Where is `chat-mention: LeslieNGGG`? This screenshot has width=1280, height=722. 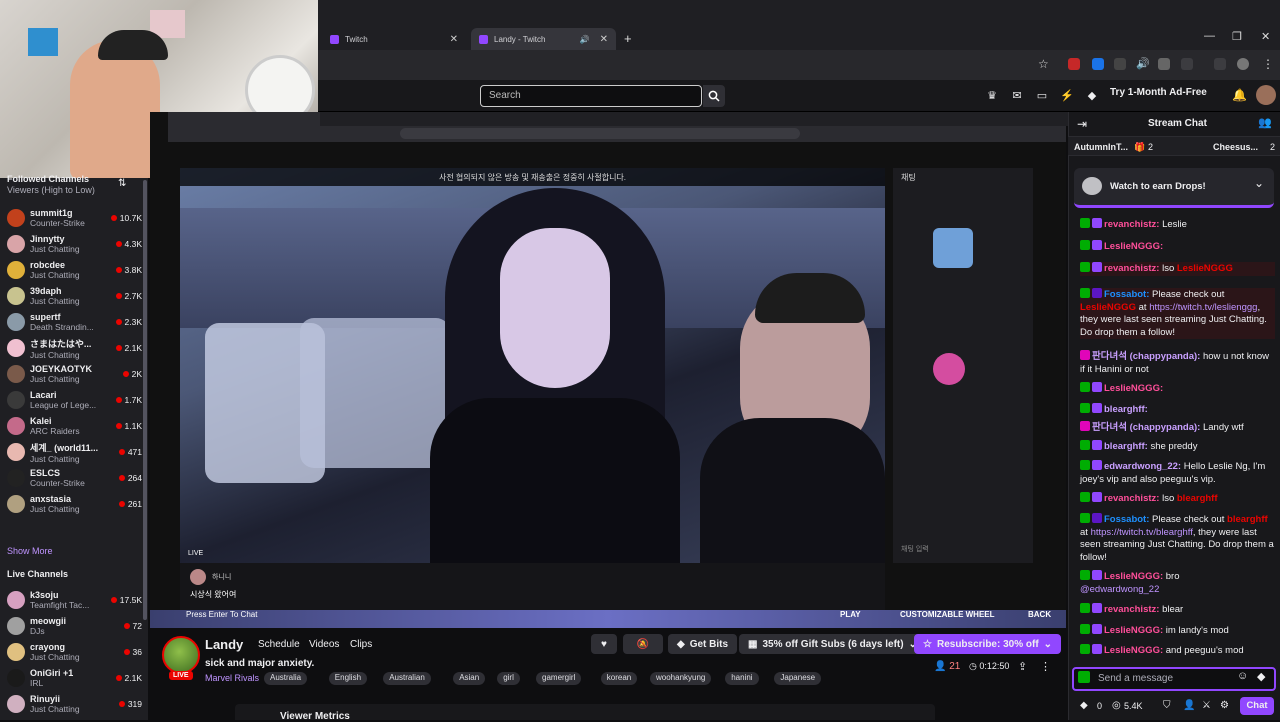
chat-mention: LeslieNGGG is located at coordinates (1108, 307).